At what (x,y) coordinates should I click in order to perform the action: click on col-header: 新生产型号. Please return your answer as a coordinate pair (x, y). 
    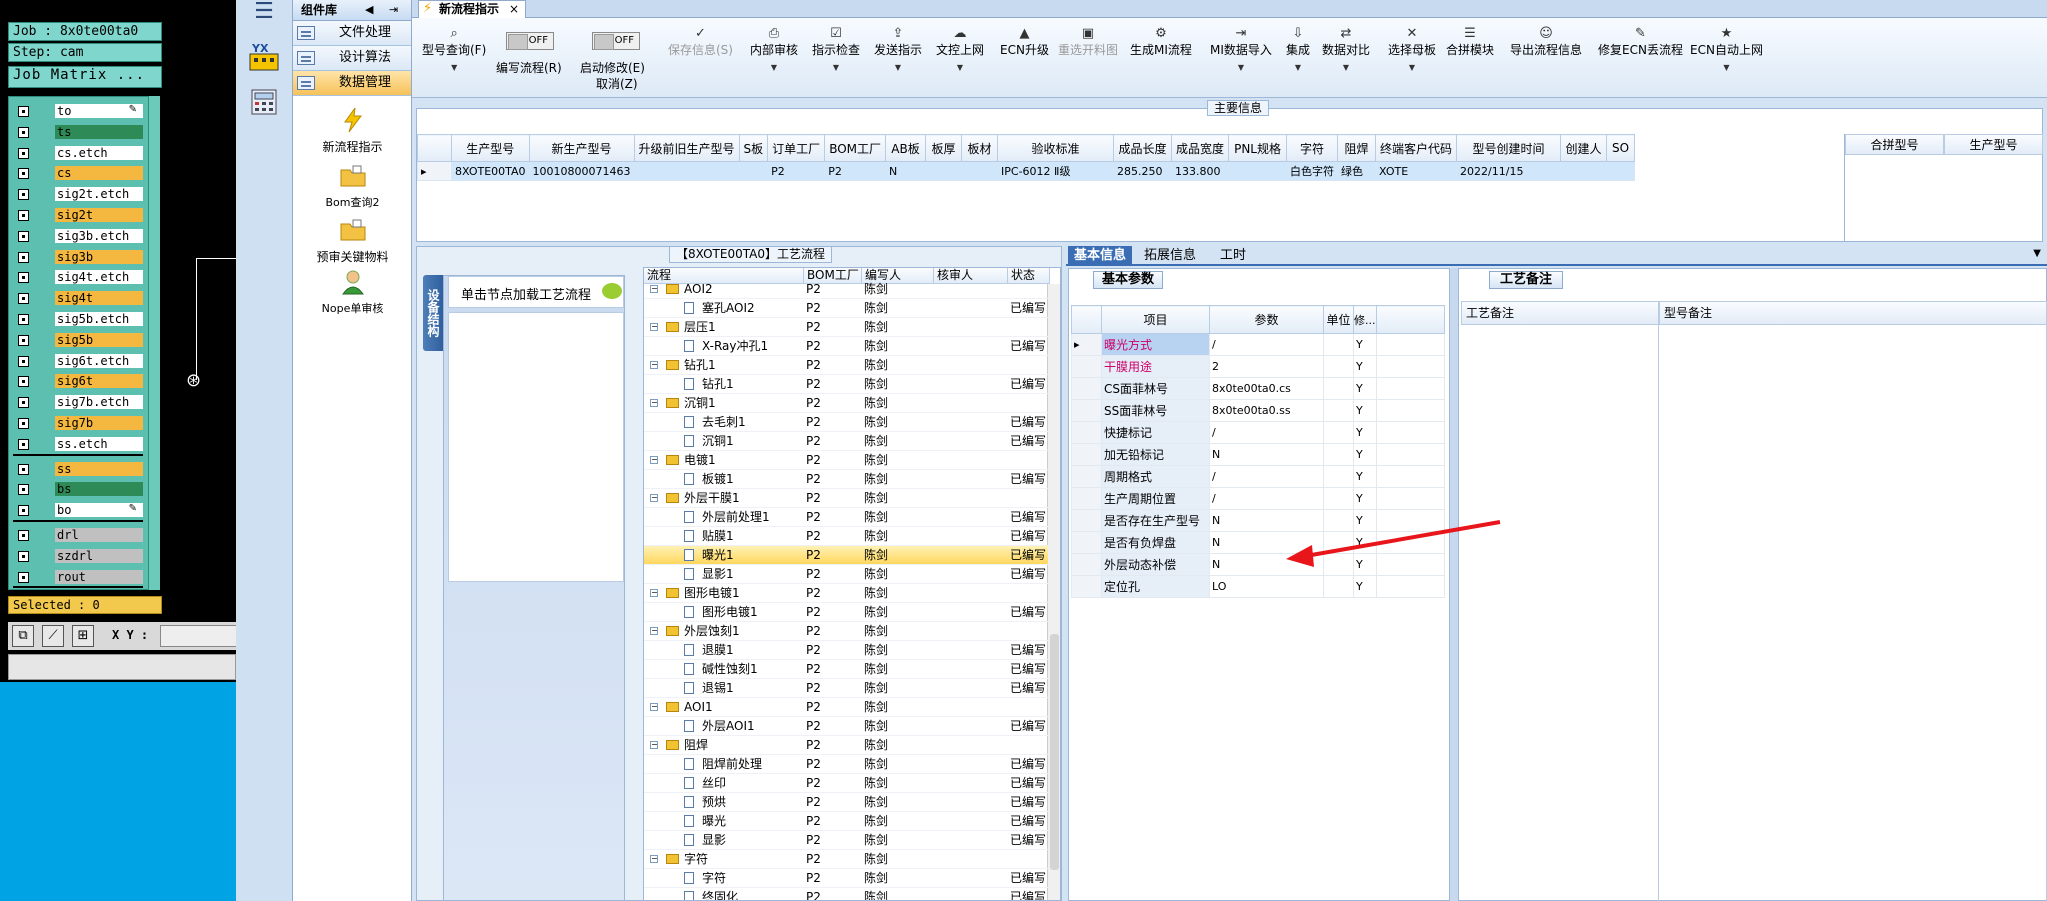
    Looking at the image, I should click on (581, 148).